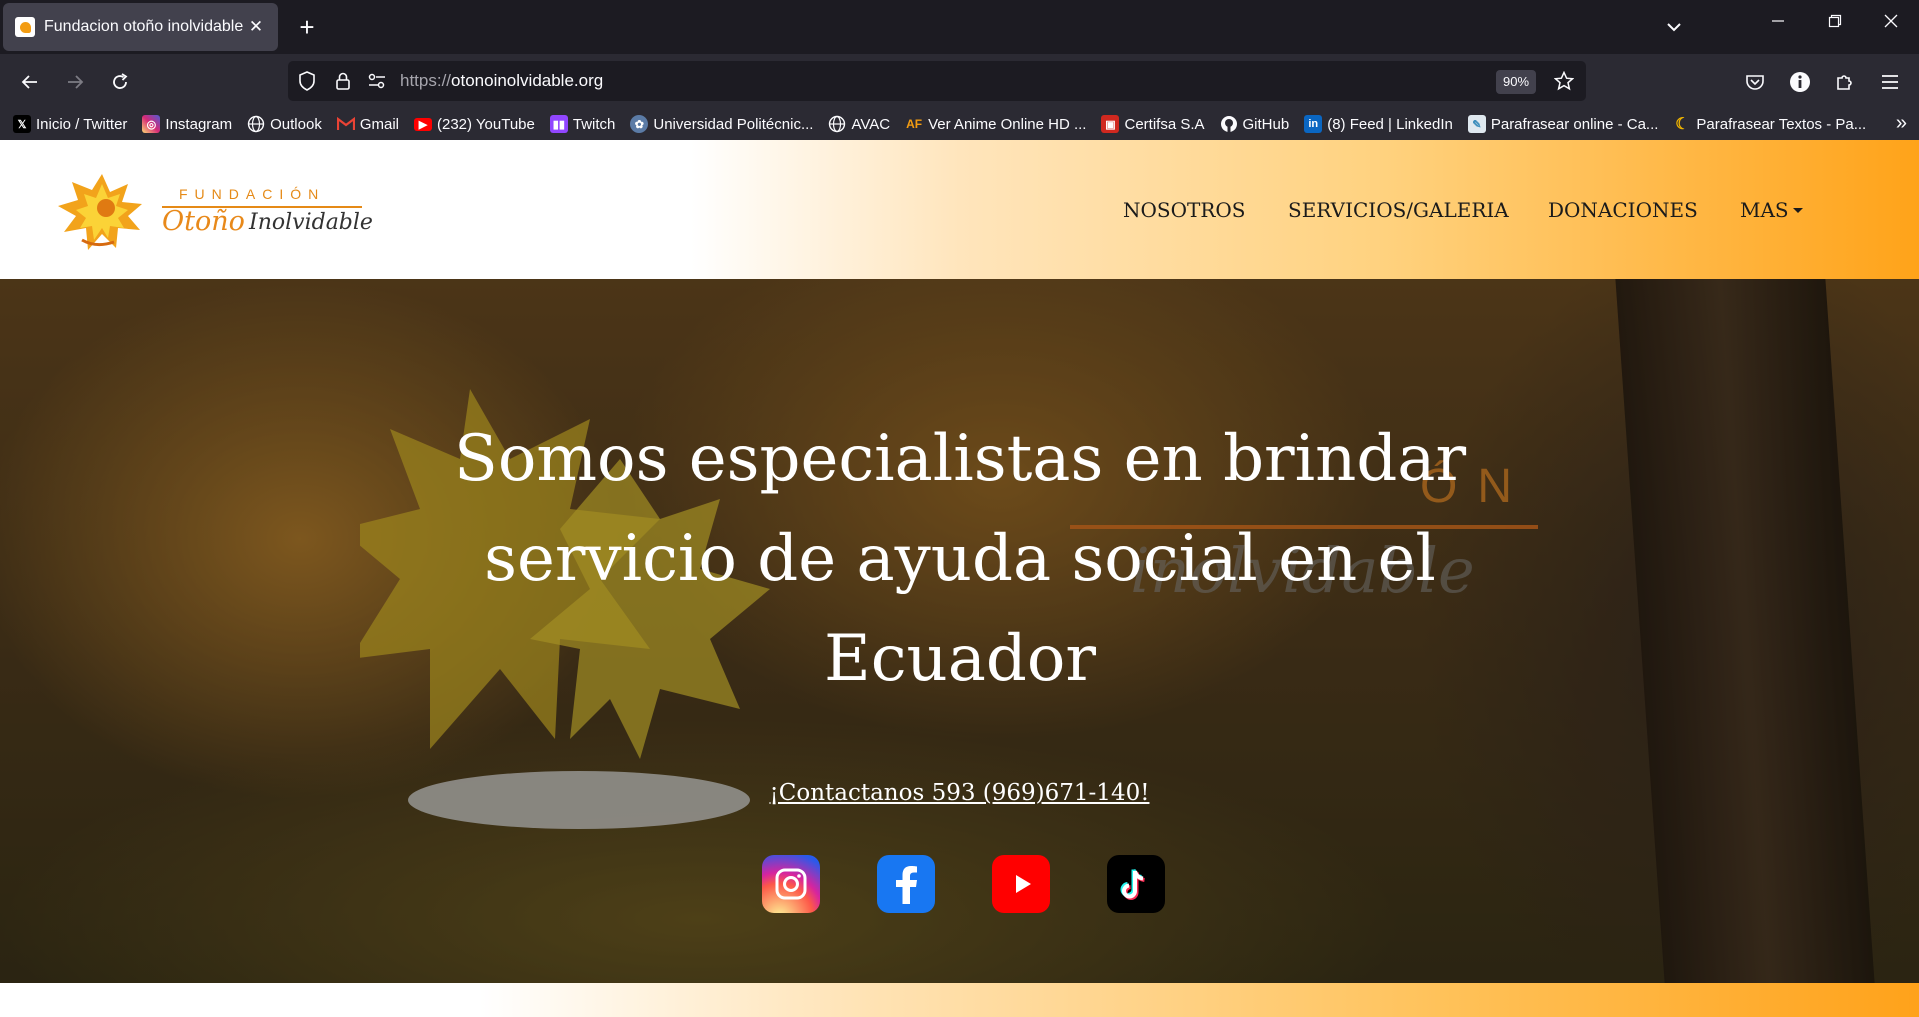 The image size is (1919, 1017). What do you see at coordinates (70, 124) in the screenshot?
I see `bookmark-item: 𝕏 Inicio / Twitter` at bounding box center [70, 124].